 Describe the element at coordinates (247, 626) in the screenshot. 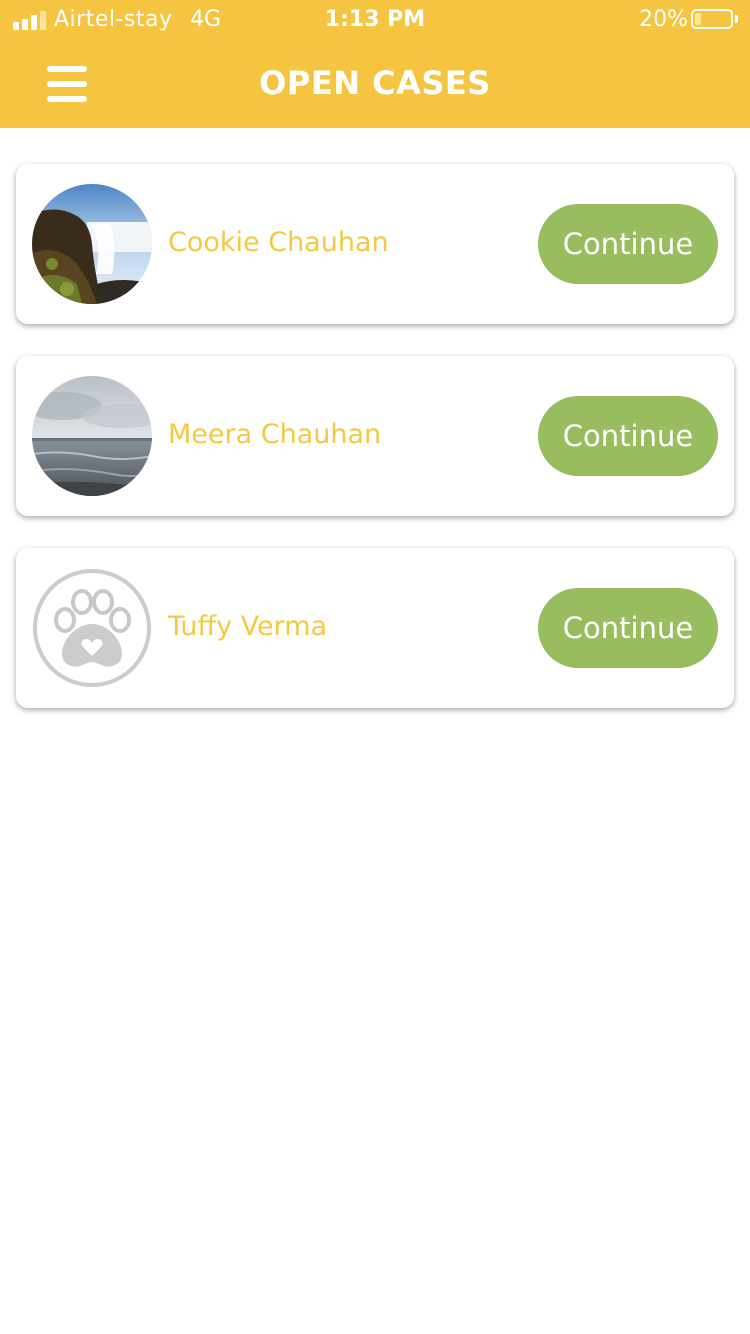

I see `case-name: Tuffy Verma` at that location.